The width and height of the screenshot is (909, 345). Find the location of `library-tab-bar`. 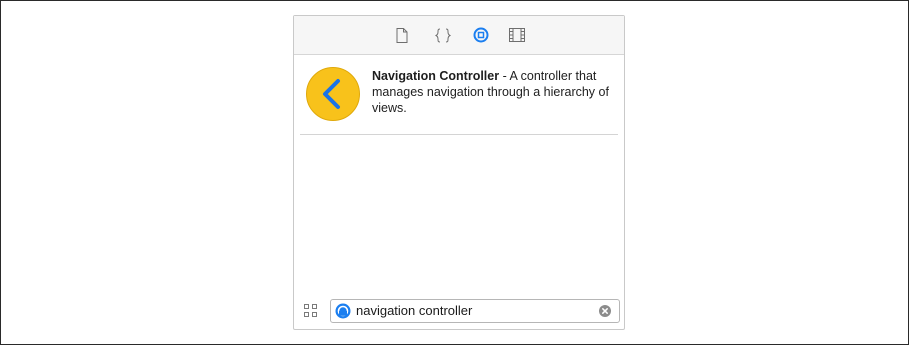

library-tab-bar is located at coordinates (459, 35).